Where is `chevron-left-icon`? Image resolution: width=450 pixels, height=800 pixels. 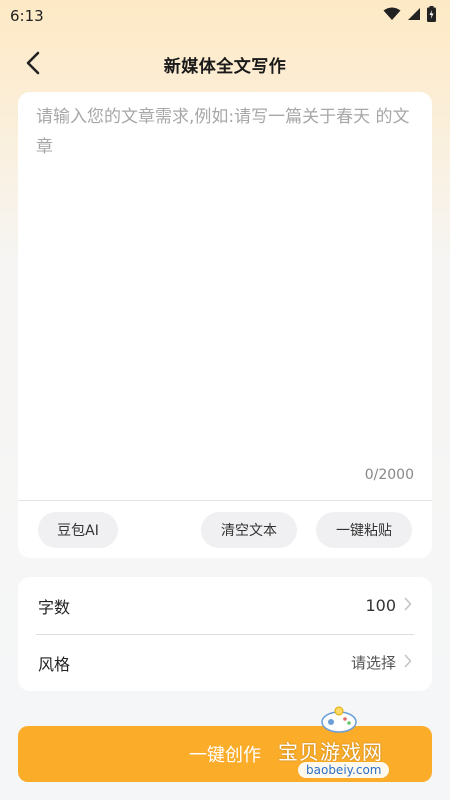 chevron-left-icon is located at coordinates (33, 65).